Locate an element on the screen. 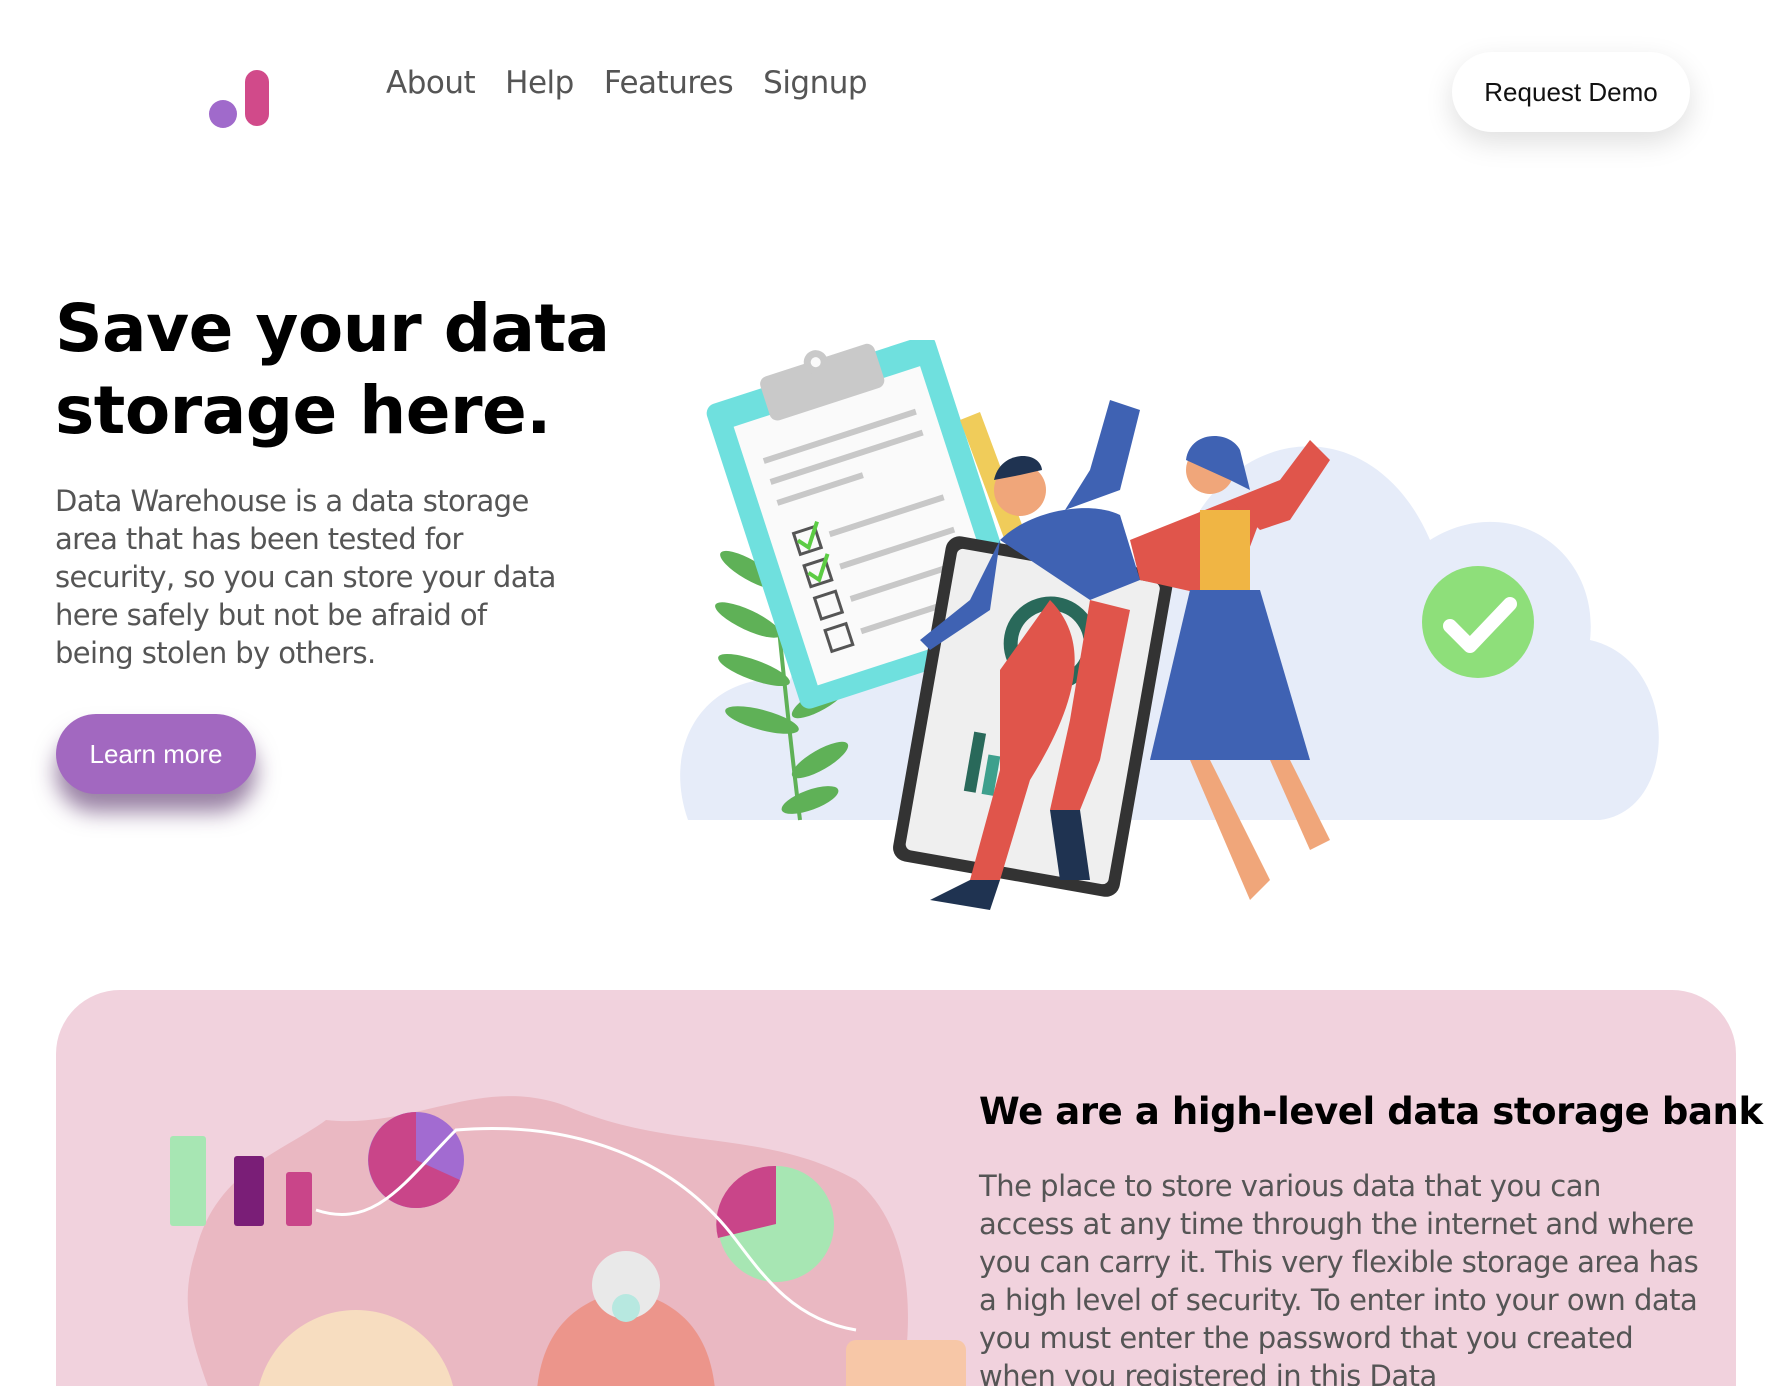  nav-features-link: Features is located at coordinates (669, 83).